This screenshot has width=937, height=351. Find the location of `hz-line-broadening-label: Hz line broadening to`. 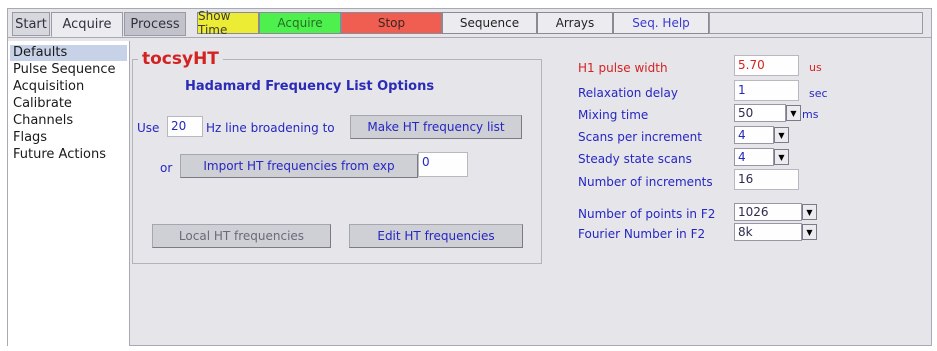

hz-line-broadening-label: Hz line broadening to is located at coordinates (270, 128).